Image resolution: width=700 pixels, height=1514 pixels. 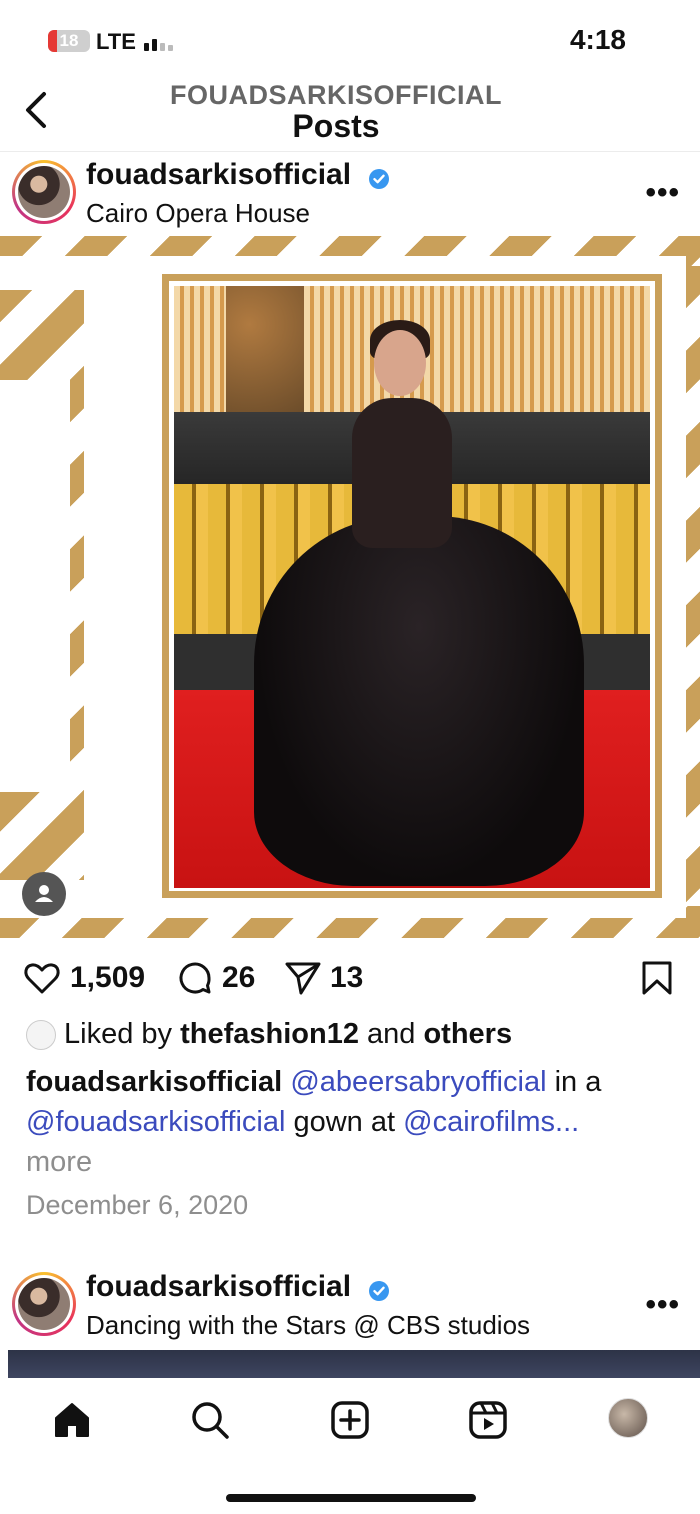 I want to click on caption-username: fouadsarkisofficial, so click(x=154, y=1082).